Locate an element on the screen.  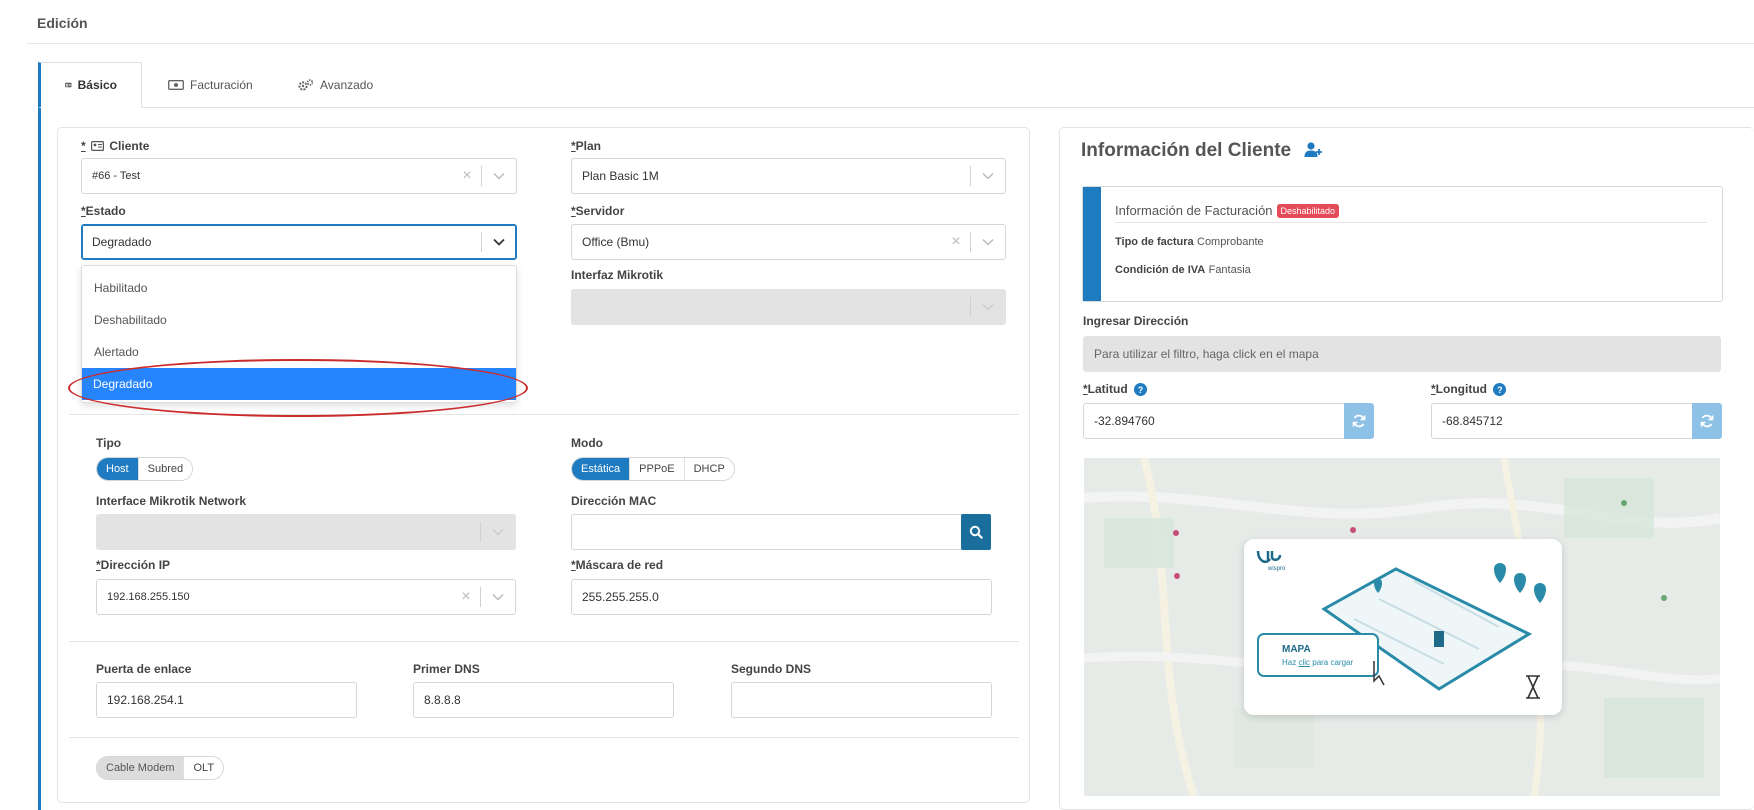
map-card-title: MAPA is located at coordinates (1296, 649).